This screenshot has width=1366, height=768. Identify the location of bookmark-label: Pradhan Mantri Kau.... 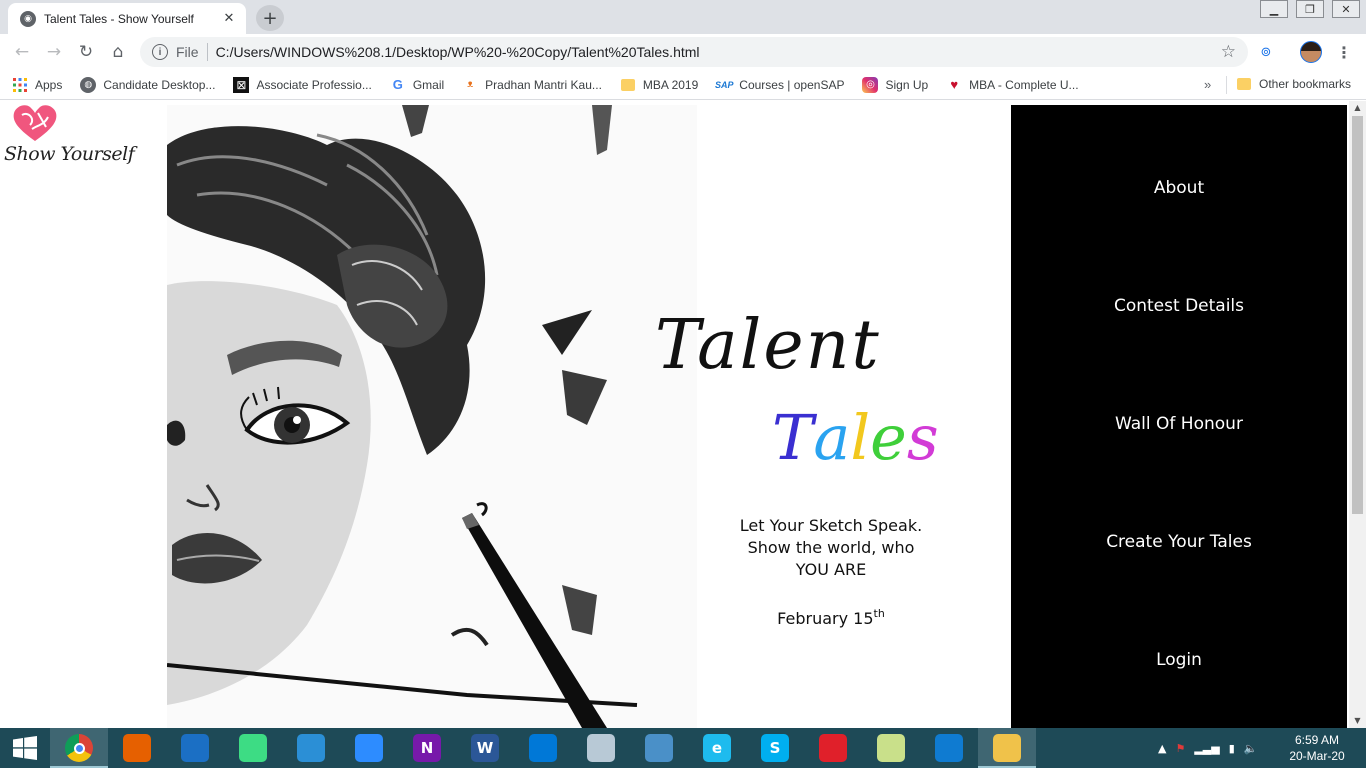
(543, 84).